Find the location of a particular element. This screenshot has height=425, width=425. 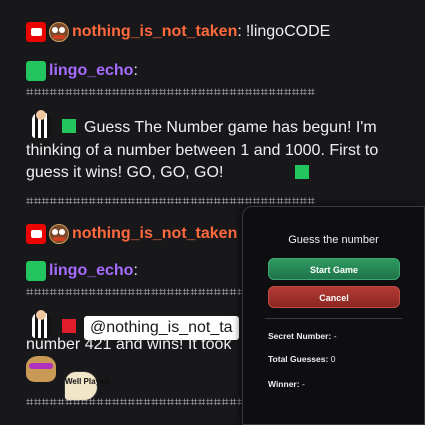

secret-number-stat: Secret Number: - is located at coordinates (302, 336).